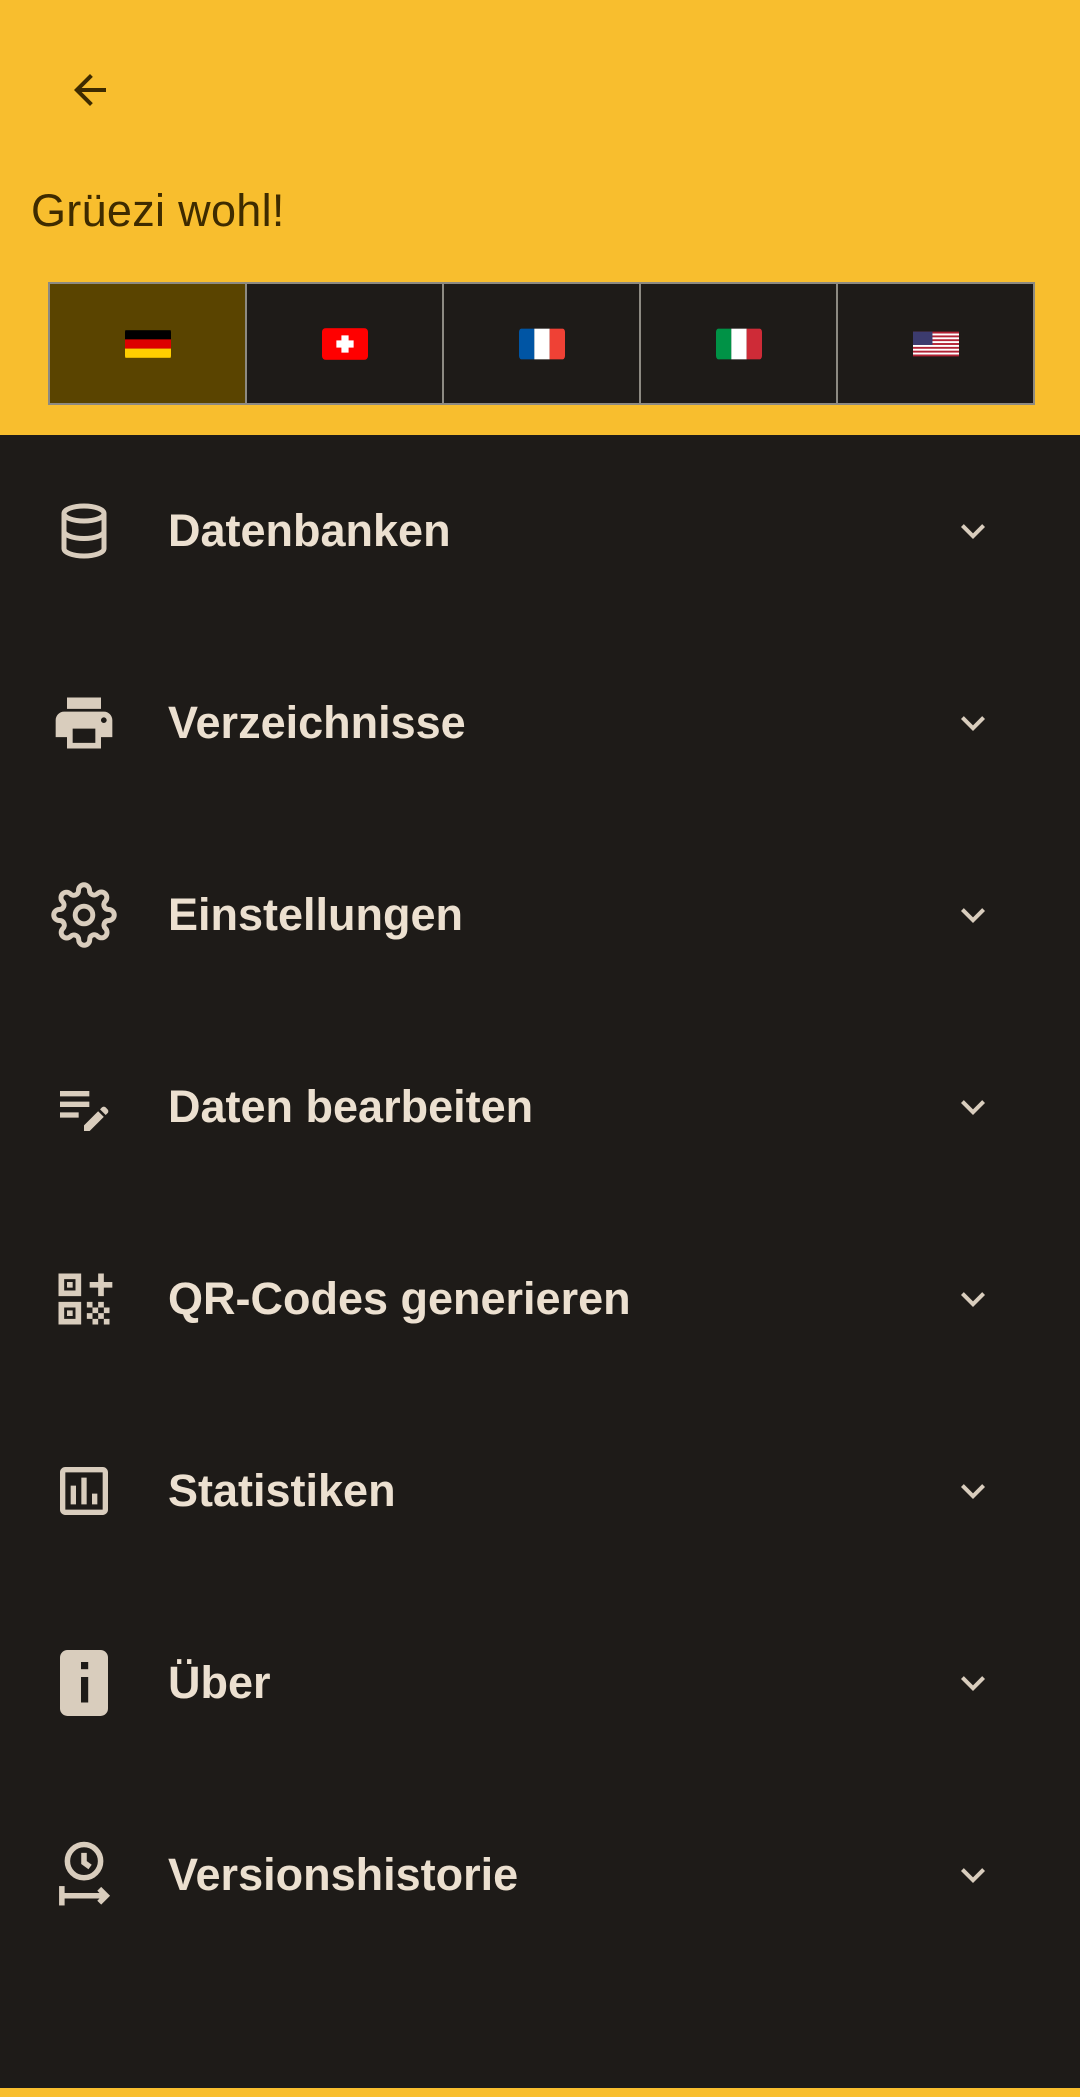 The image size is (1080, 2097). I want to click on language-option-fr, so click(542, 343).